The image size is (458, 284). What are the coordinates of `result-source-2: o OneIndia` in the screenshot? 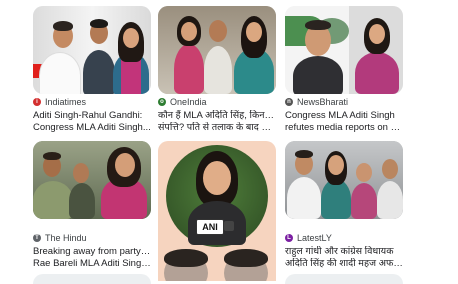 It's located at (182, 102).